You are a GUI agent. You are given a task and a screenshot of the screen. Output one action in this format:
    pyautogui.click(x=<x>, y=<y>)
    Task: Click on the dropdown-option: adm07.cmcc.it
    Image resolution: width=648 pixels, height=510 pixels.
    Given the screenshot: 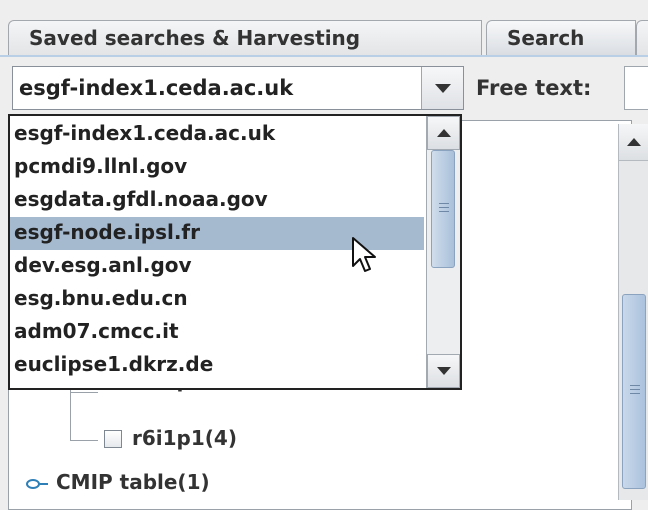 What is the action you would take?
    pyautogui.click(x=217, y=332)
    